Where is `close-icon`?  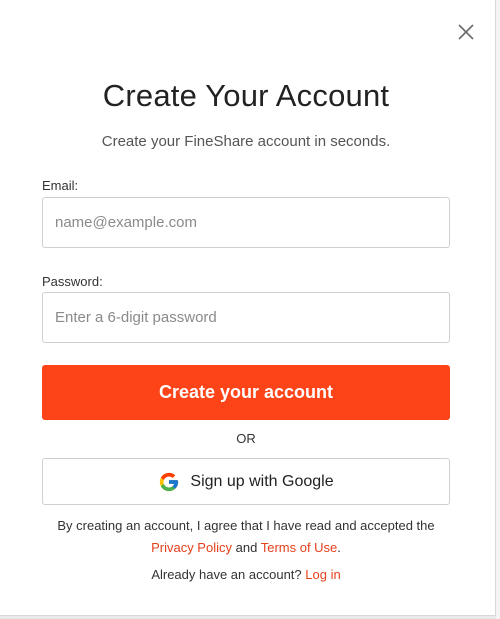
close-icon is located at coordinates (466, 32).